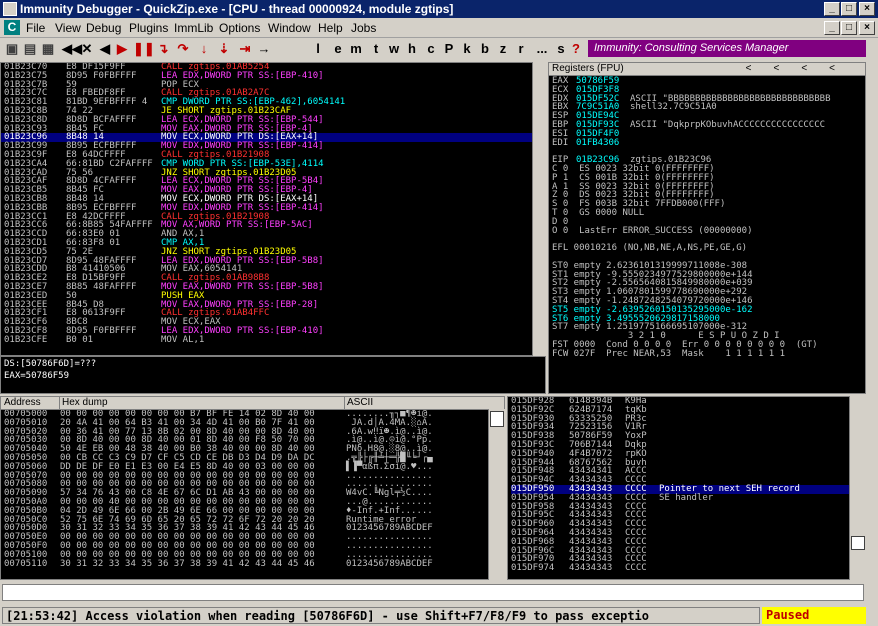 The height and width of the screenshot is (626, 878). I want to click on stack-row: 015DF960 43434343 CCCC, so click(688, 524).